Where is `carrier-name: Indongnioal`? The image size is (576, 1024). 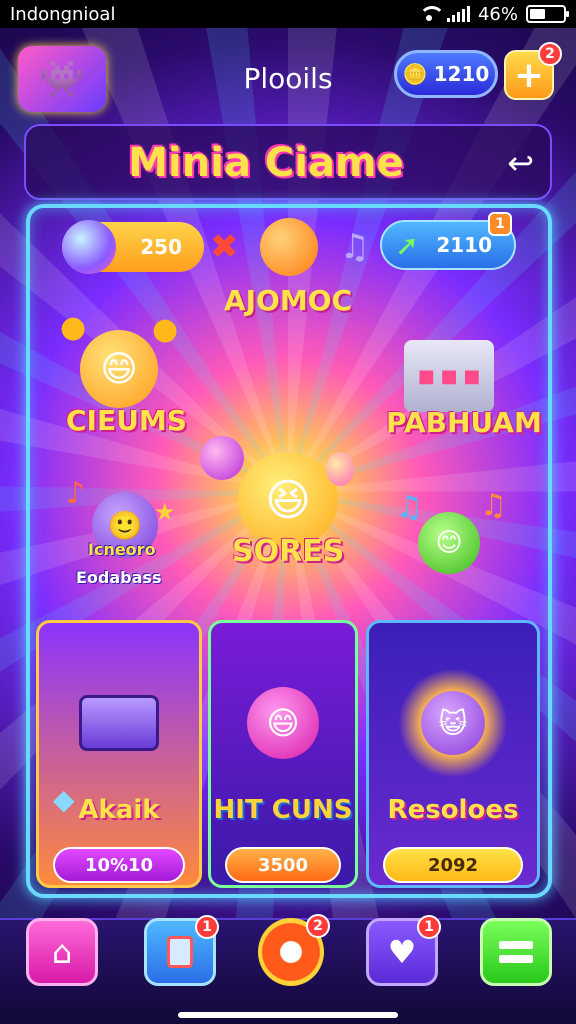 carrier-name: Indongnioal is located at coordinates (63, 14).